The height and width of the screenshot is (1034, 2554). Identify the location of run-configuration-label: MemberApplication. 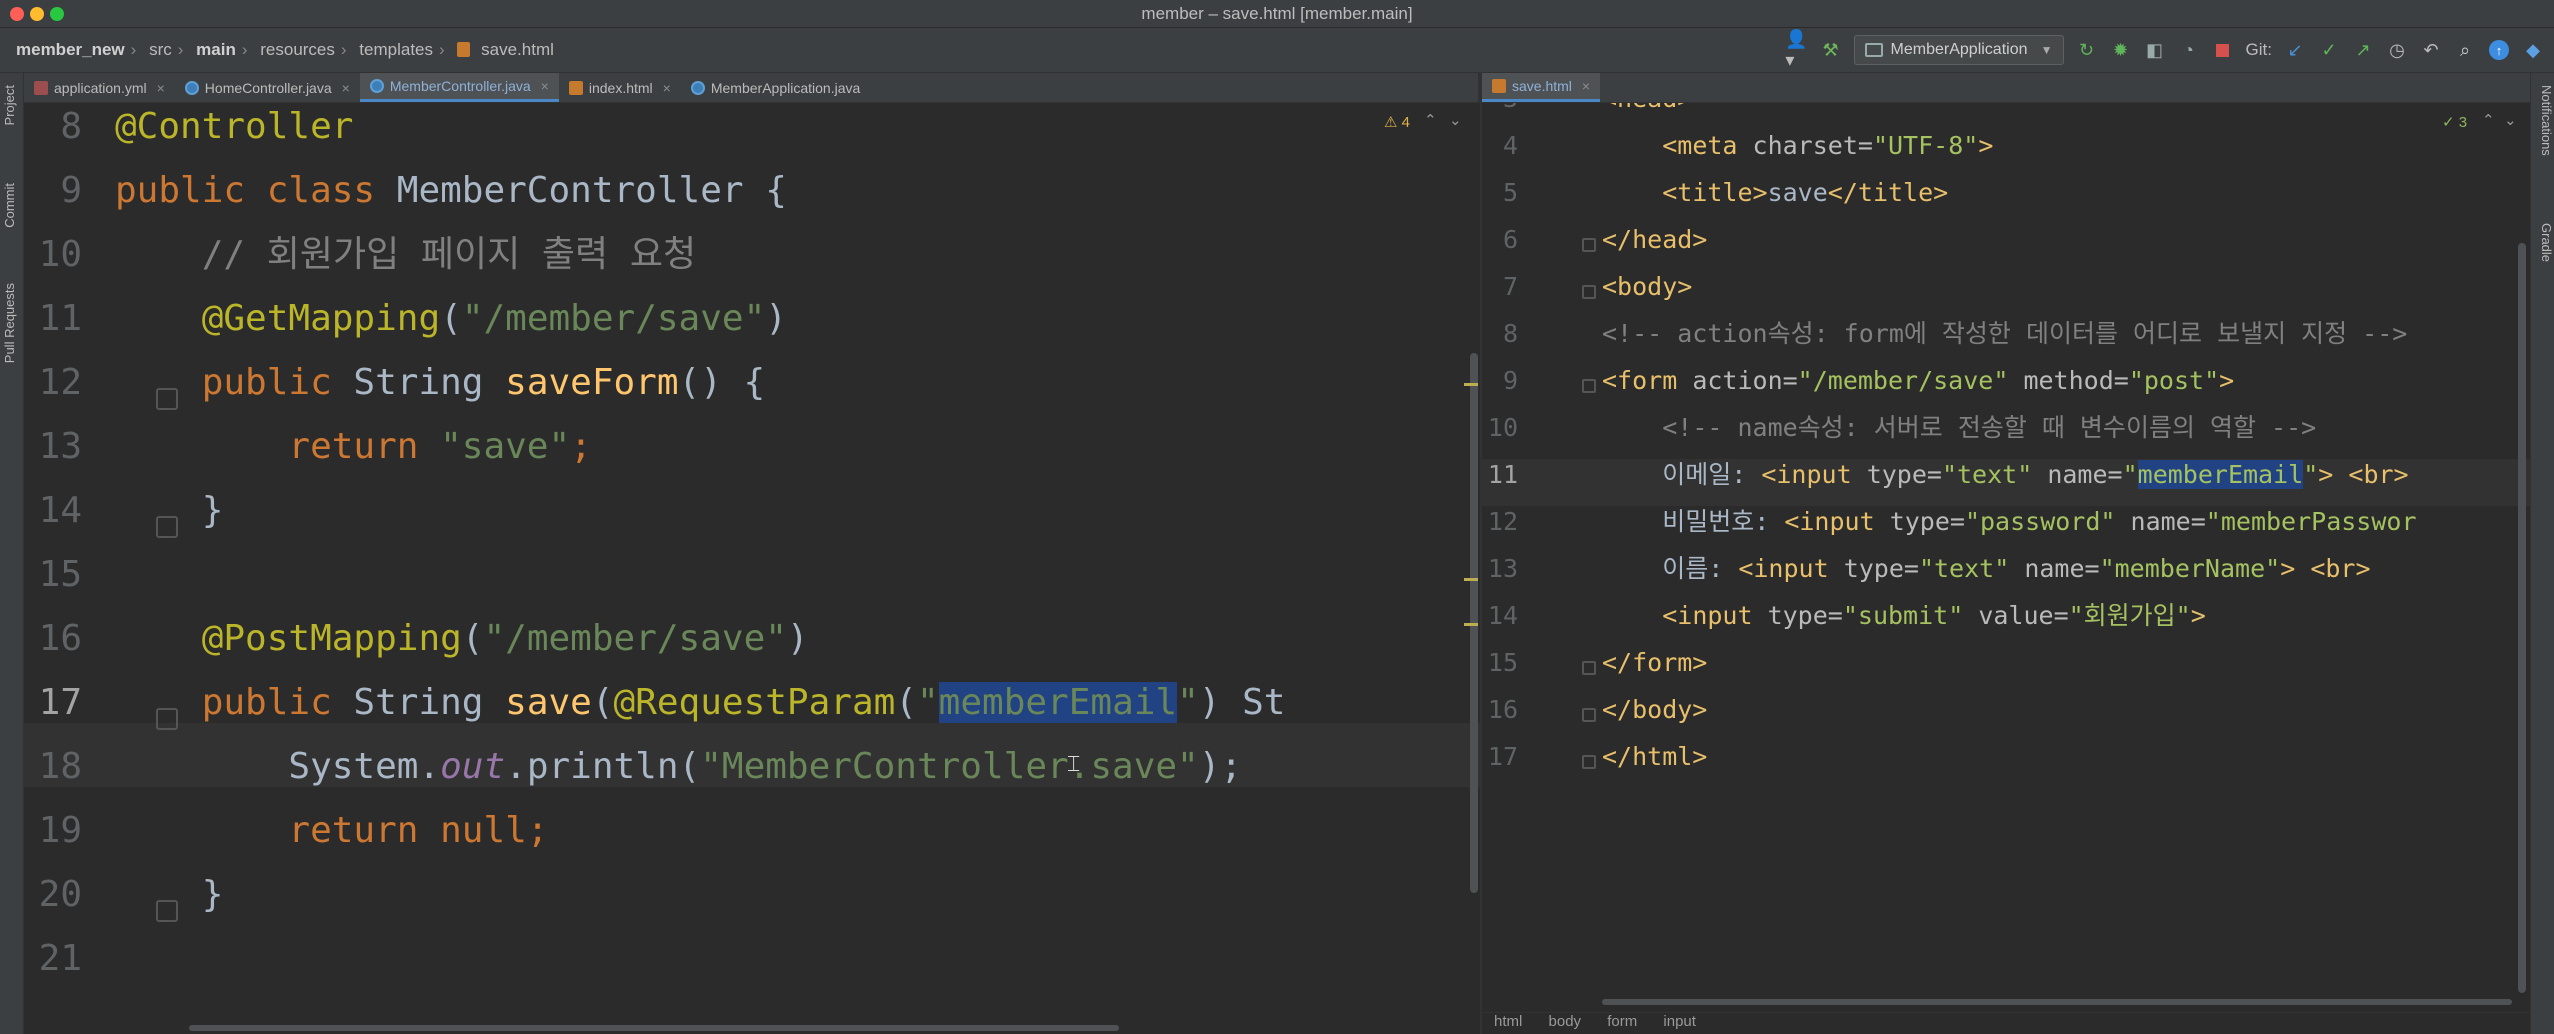
(1959, 49).